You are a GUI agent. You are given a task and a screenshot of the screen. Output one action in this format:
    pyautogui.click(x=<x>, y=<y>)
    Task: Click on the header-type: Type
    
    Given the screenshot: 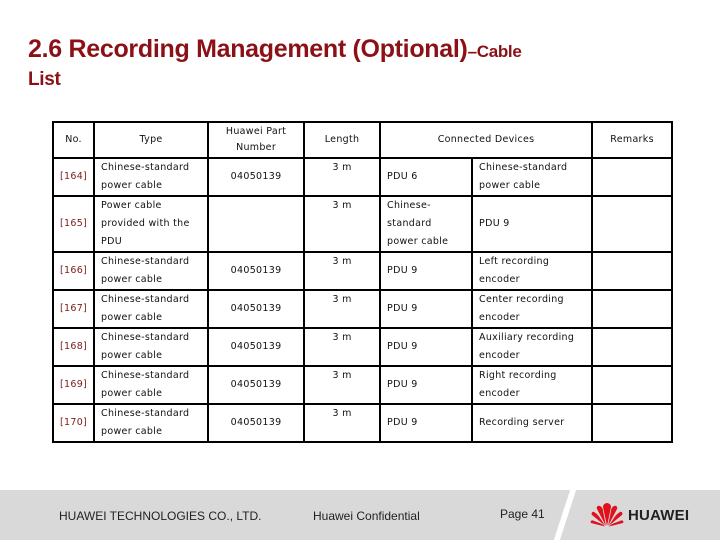 What is the action you would take?
    pyautogui.click(x=151, y=140)
    